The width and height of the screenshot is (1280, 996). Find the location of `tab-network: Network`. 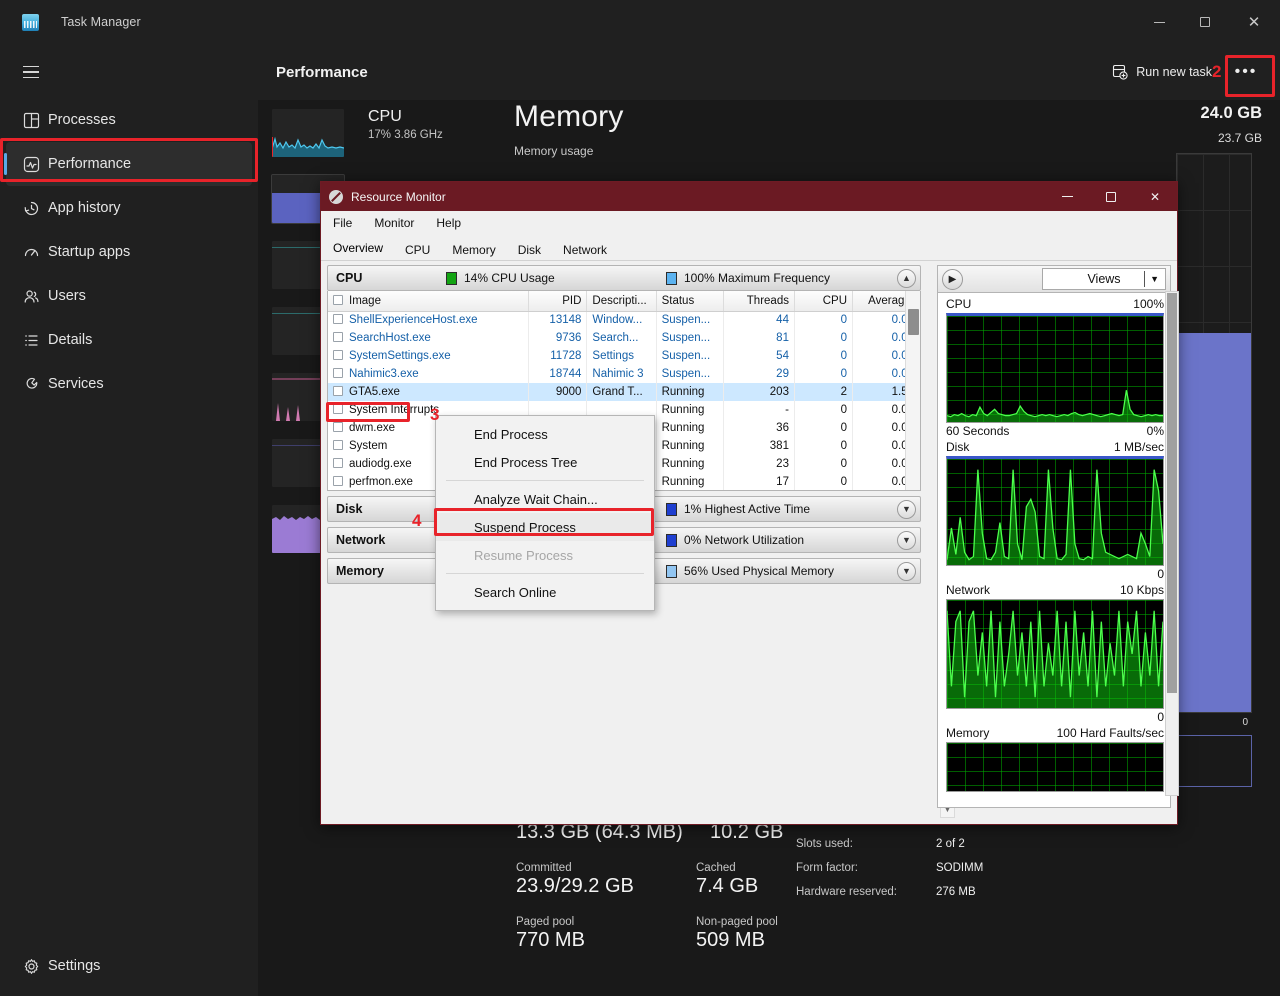

tab-network: Network is located at coordinates (585, 251).